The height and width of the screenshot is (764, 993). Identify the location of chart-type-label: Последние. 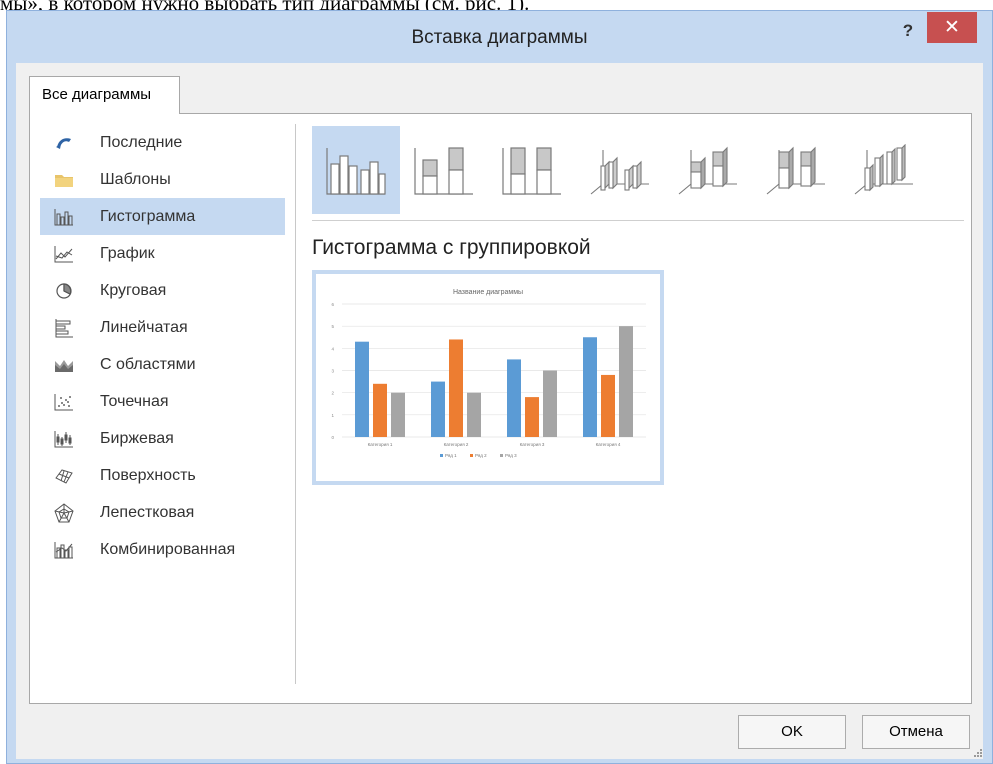
(141, 142).